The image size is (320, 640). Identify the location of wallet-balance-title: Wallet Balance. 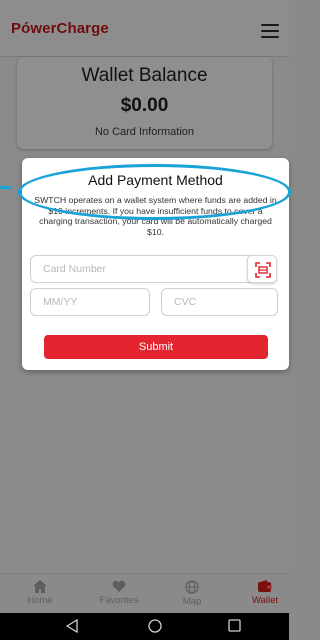
(144, 75).